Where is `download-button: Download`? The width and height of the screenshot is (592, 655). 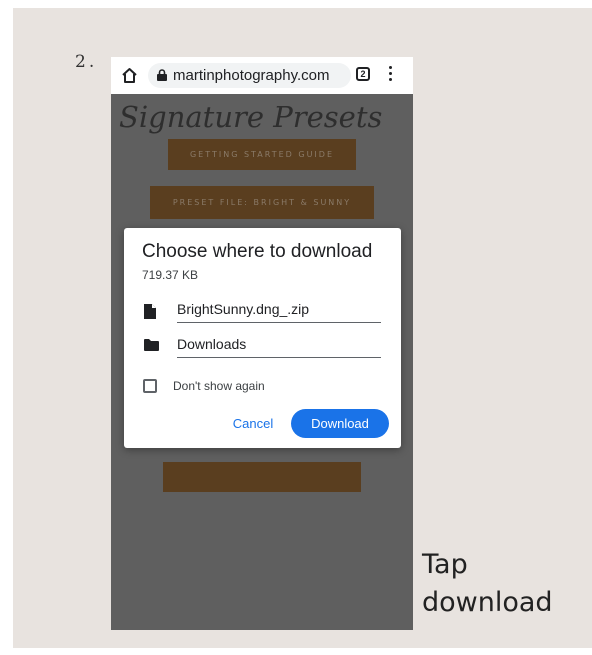
download-button: Download is located at coordinates (340, 423).